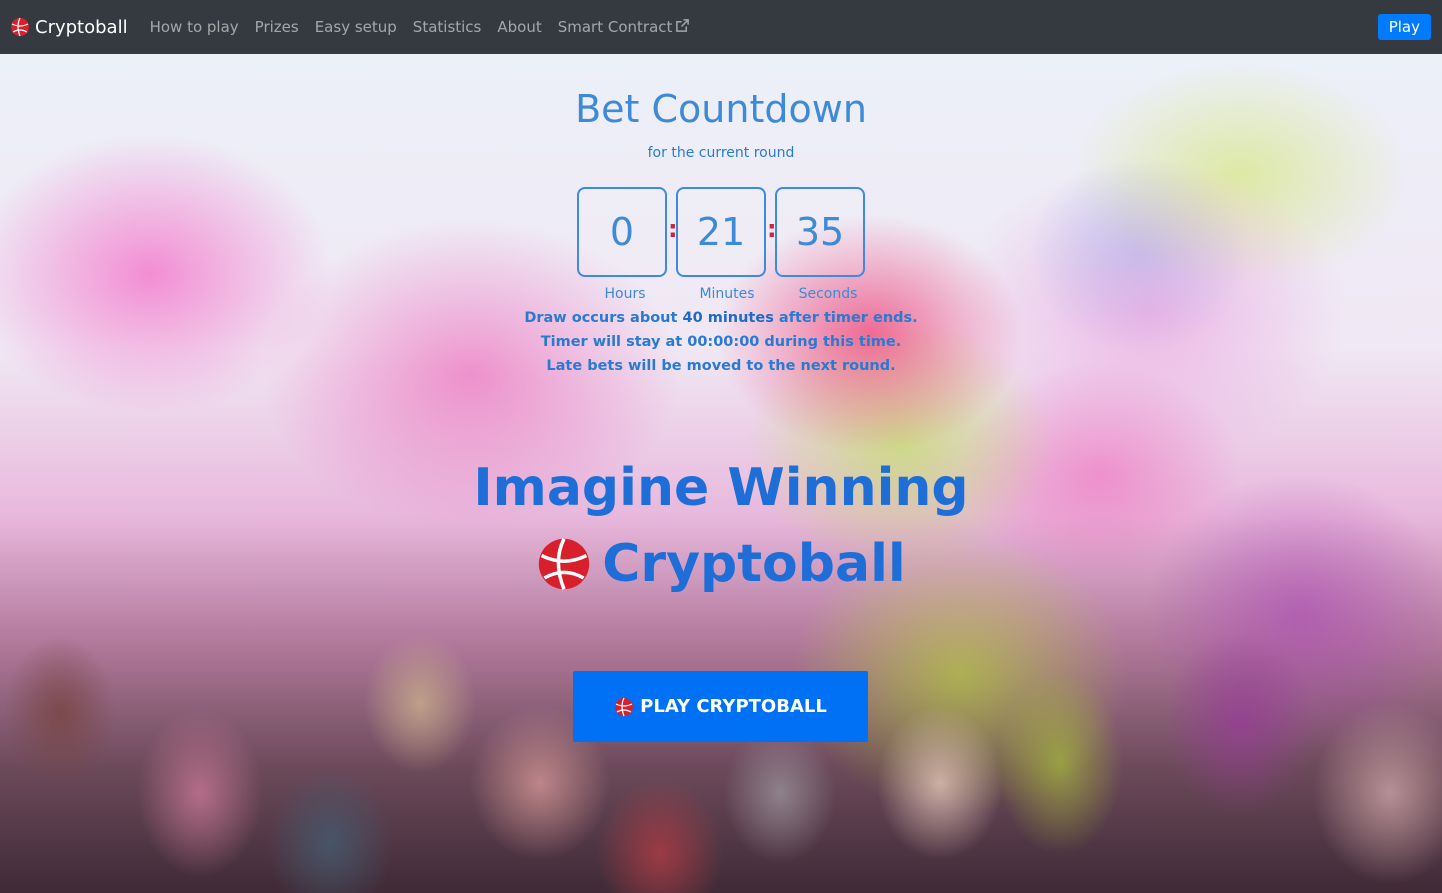  Describe the element at coordinates (622, 232) in the screenshot. I see `hours-box: 0` at that location.